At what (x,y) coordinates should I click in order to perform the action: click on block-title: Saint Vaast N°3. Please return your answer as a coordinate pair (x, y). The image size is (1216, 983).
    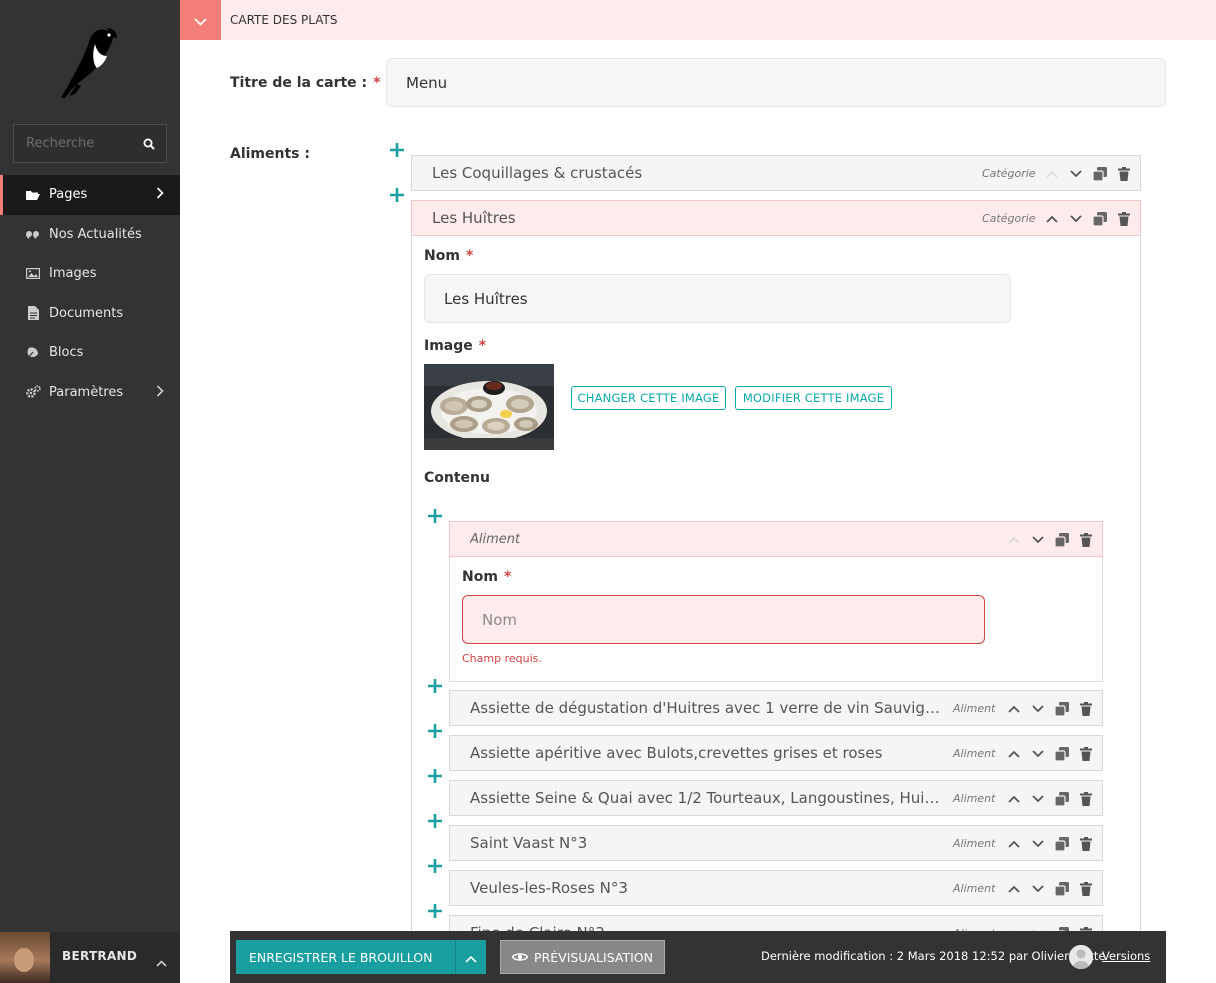
    Looking at the image, I should click on (529, 843).